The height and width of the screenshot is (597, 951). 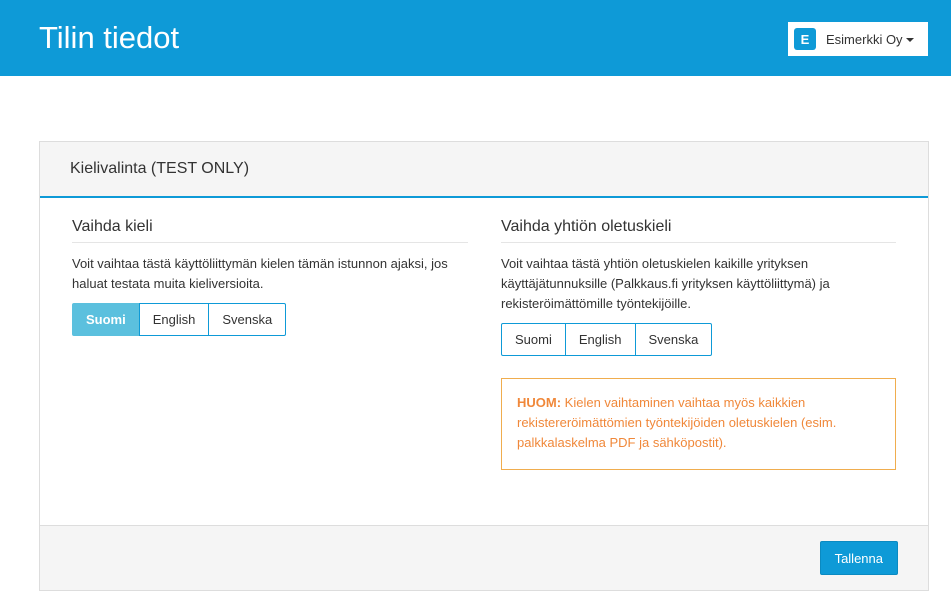 I want to click on company-name: Esimerkki Oy, so click(x=864, y=39).